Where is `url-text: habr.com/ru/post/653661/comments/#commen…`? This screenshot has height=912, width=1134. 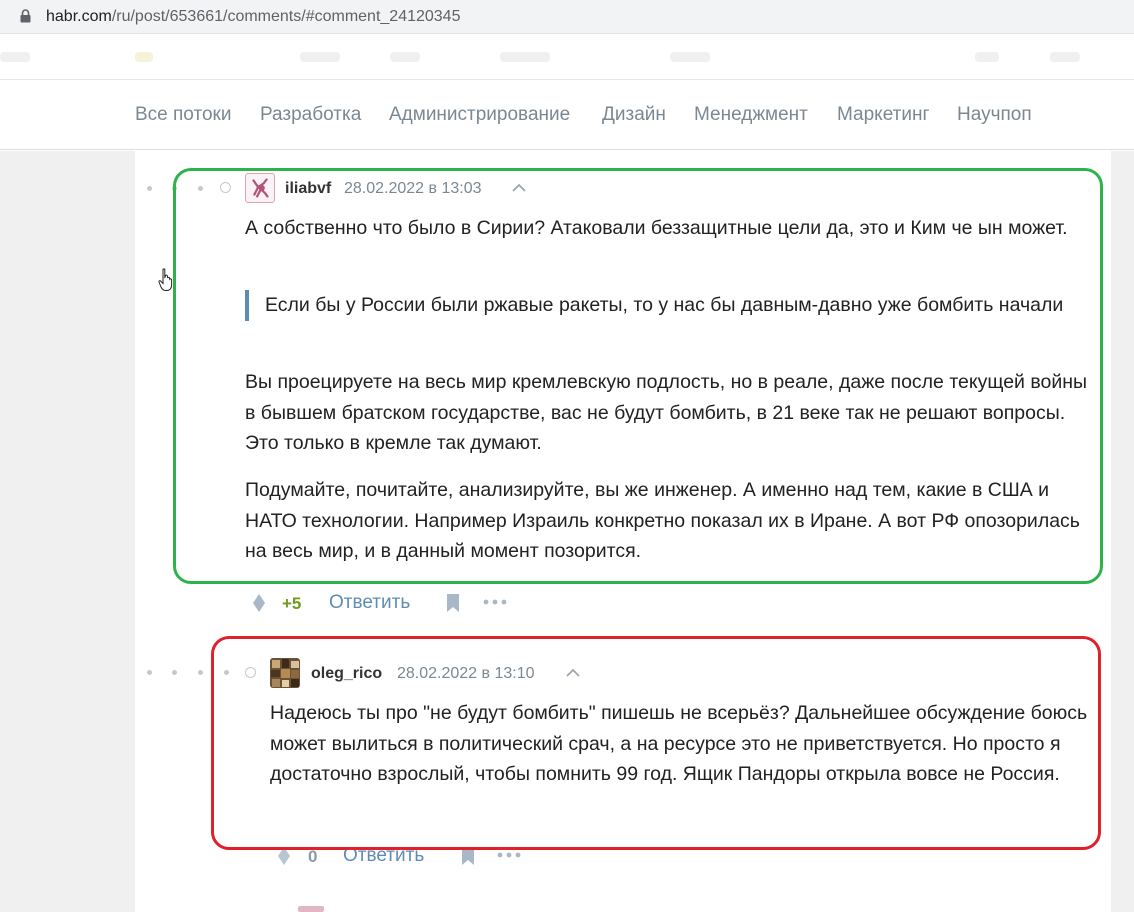 url-text: habr.com/ru/post/653661/comments/#commen… is located at coordinates (253, 17).